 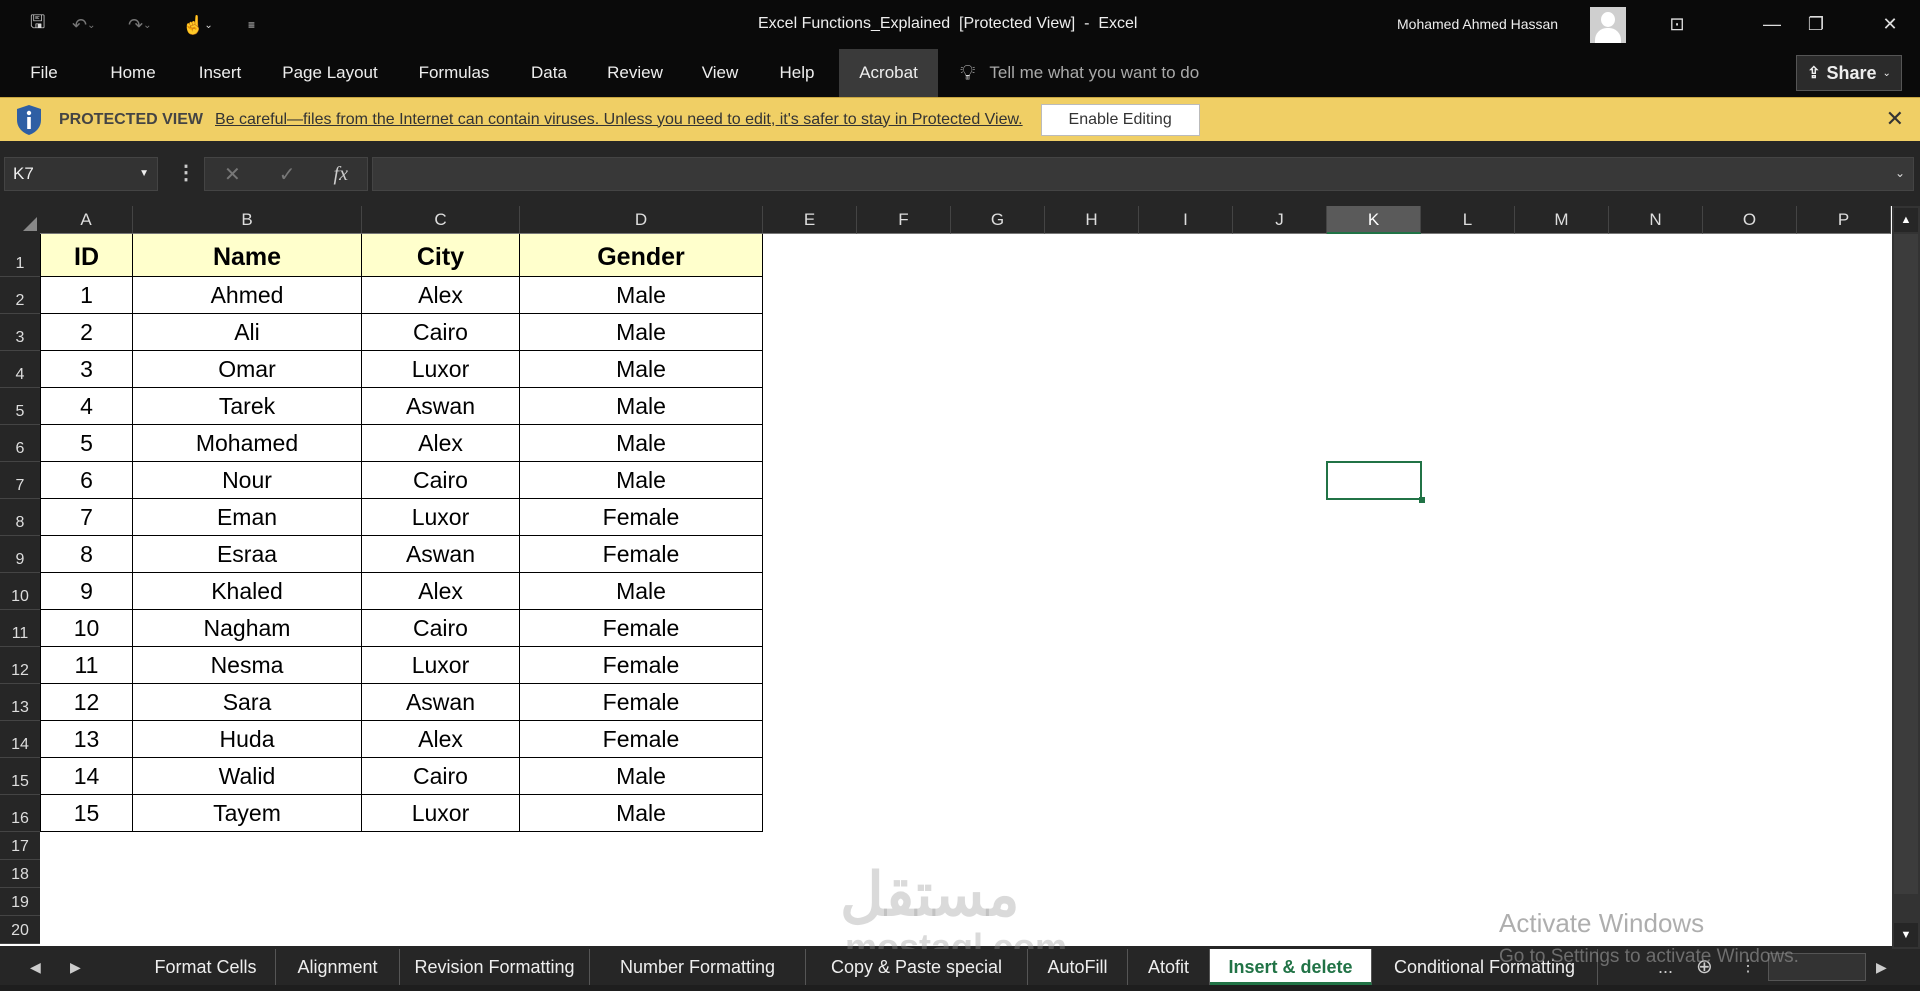 I want to click on table-cell: 1, so click(x=86, y=295).